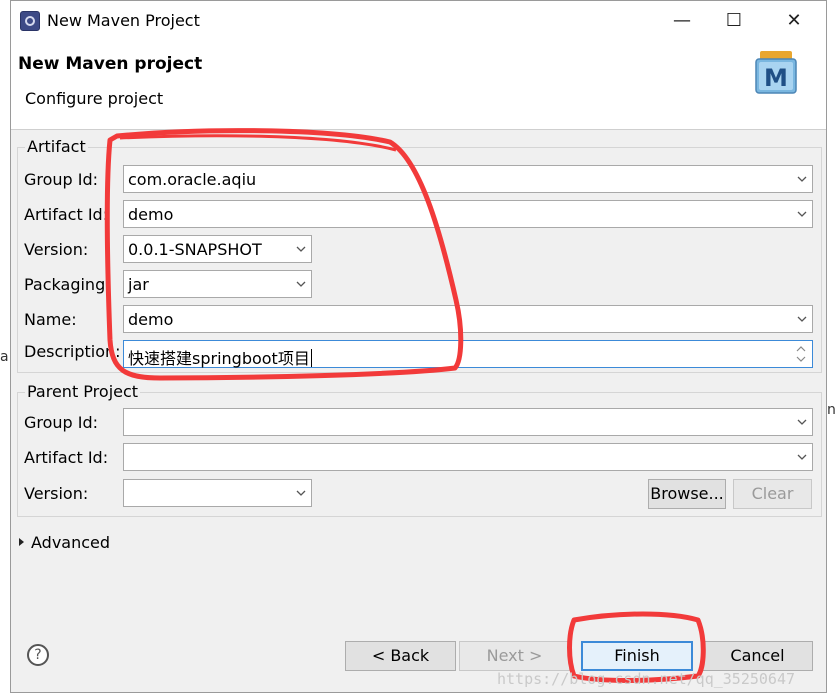  Describe the element at coordinates (646, 679) in the screenshot. I see `watermark-text: https://blog.csdn.net/qq_35250647` at that location.